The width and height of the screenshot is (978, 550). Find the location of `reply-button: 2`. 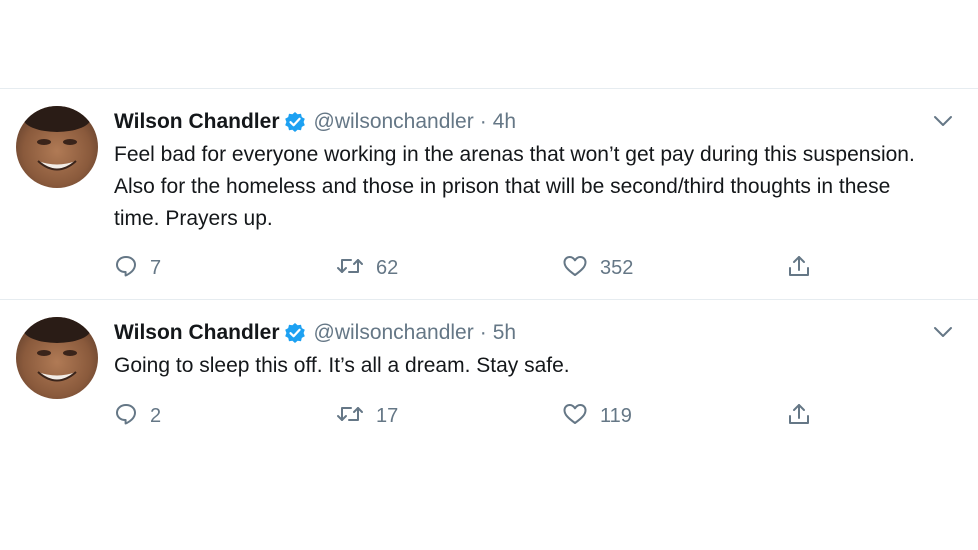

reply-button: 2 is located at coordinates (137, 416).